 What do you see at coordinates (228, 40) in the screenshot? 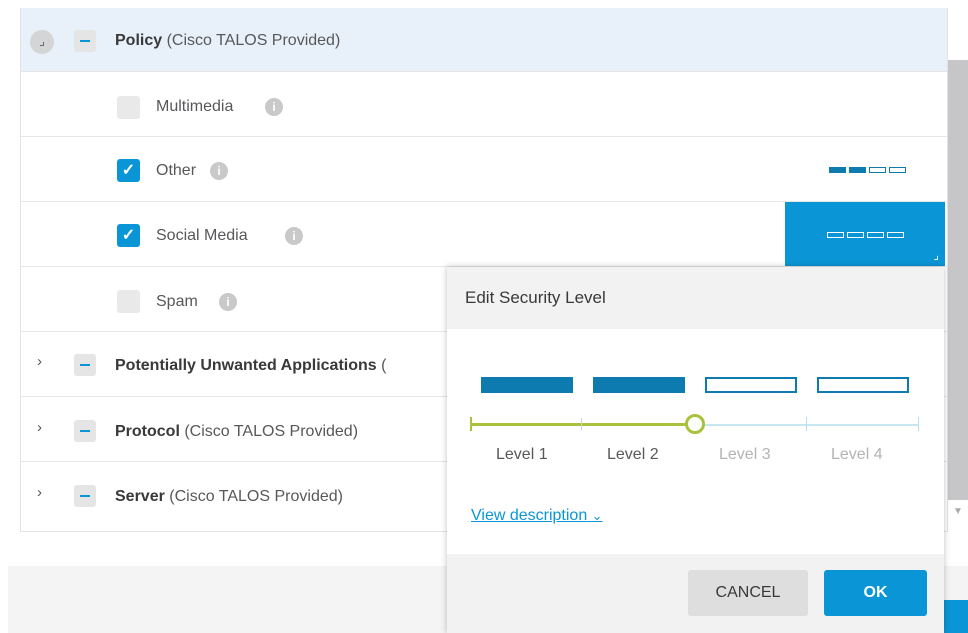
I see `group-label-policy: Policy (Cisco TALOS Provided)` at bounding box center [228, 40].